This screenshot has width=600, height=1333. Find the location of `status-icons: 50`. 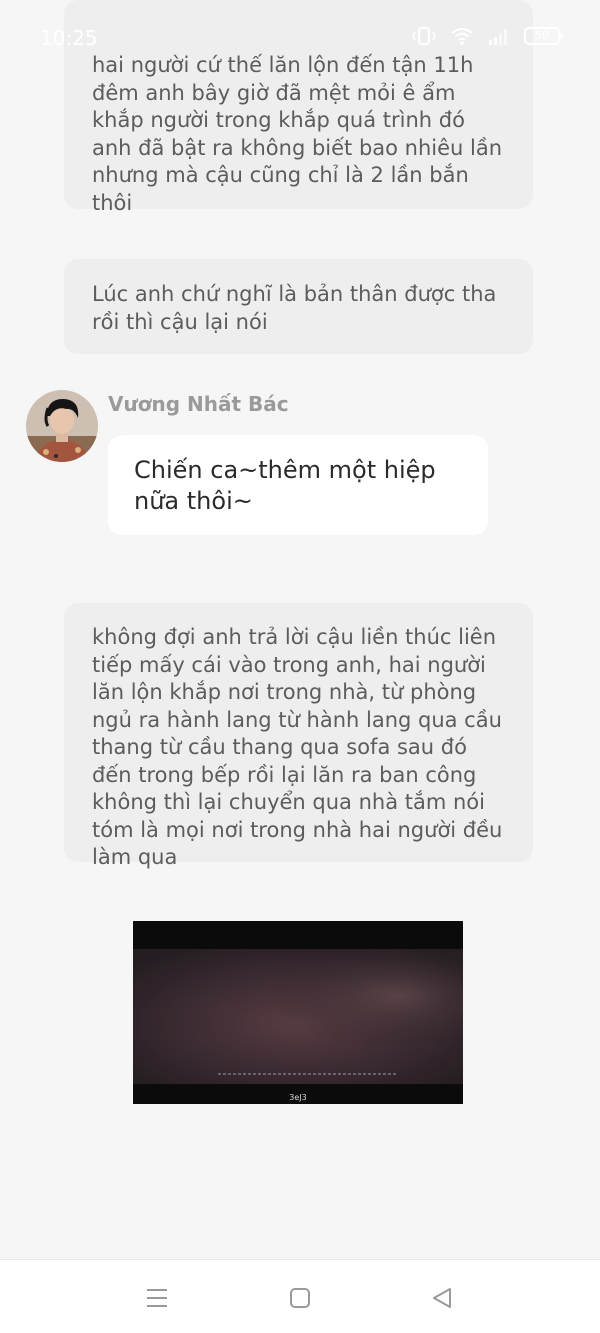

status-icons: 50 is located at coordinates (488, 36).